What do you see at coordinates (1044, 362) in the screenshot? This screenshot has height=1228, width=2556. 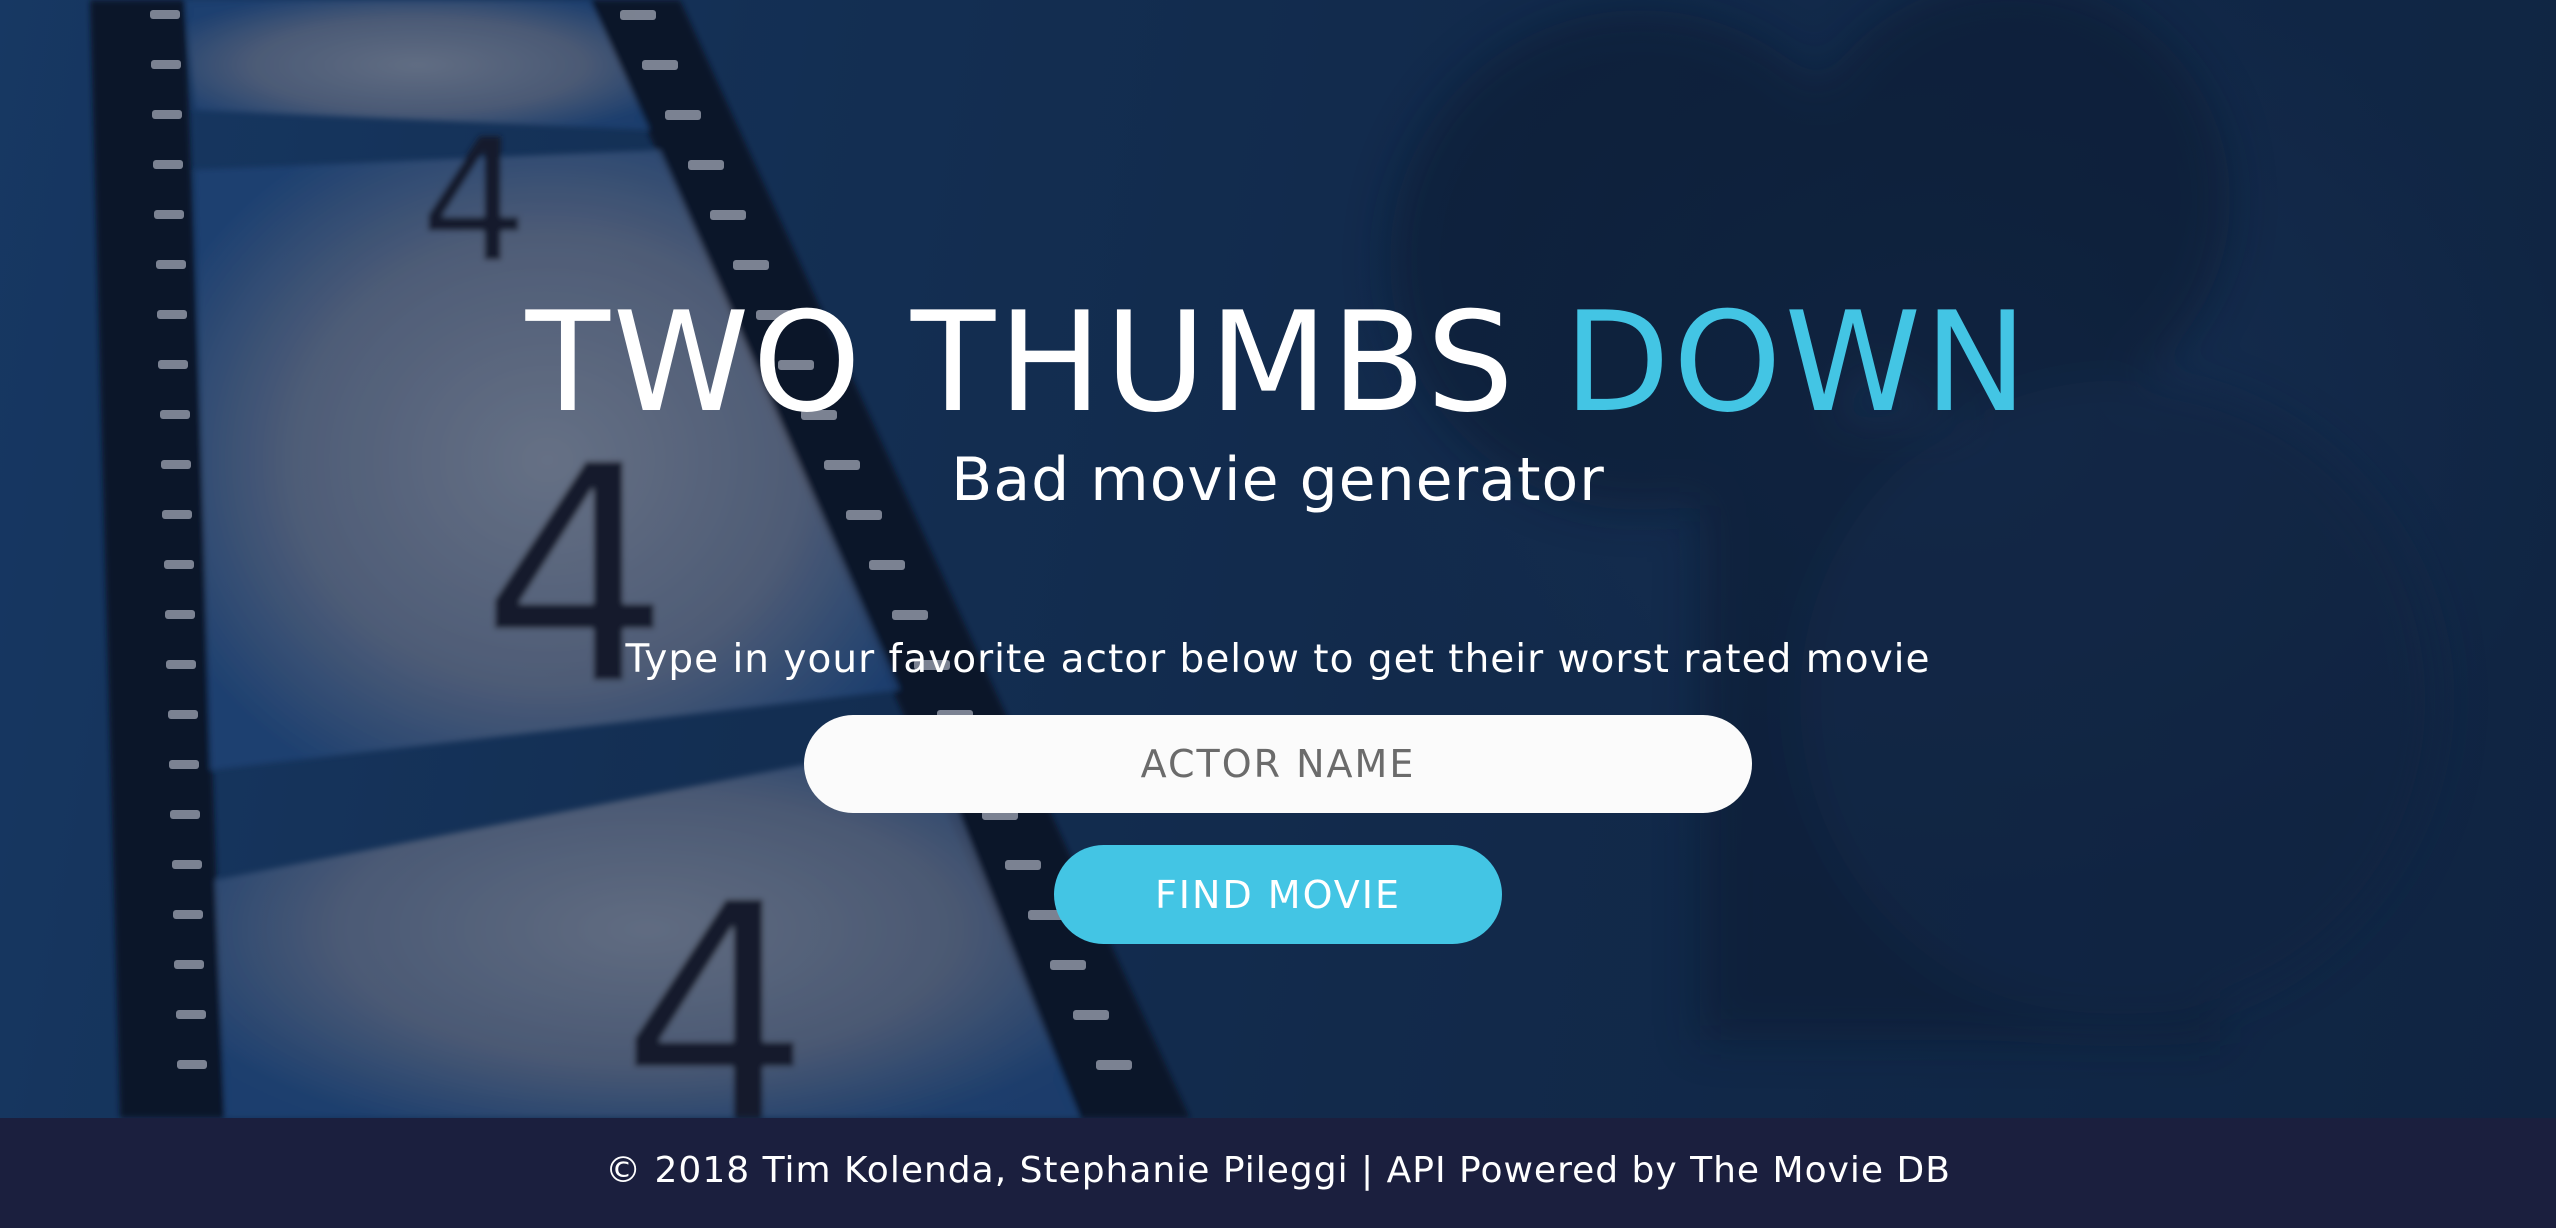 I see `title-main: TWO THUMBS` at bounding box center [1044, 362].